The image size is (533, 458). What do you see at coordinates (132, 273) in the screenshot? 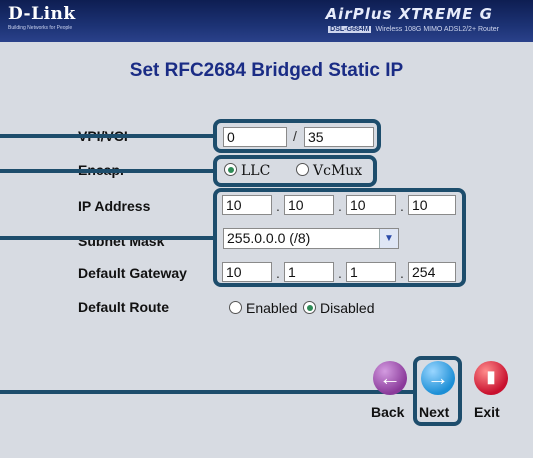
I see `default-gateway-label: Default Gateway` at bounding box center [132, 273].